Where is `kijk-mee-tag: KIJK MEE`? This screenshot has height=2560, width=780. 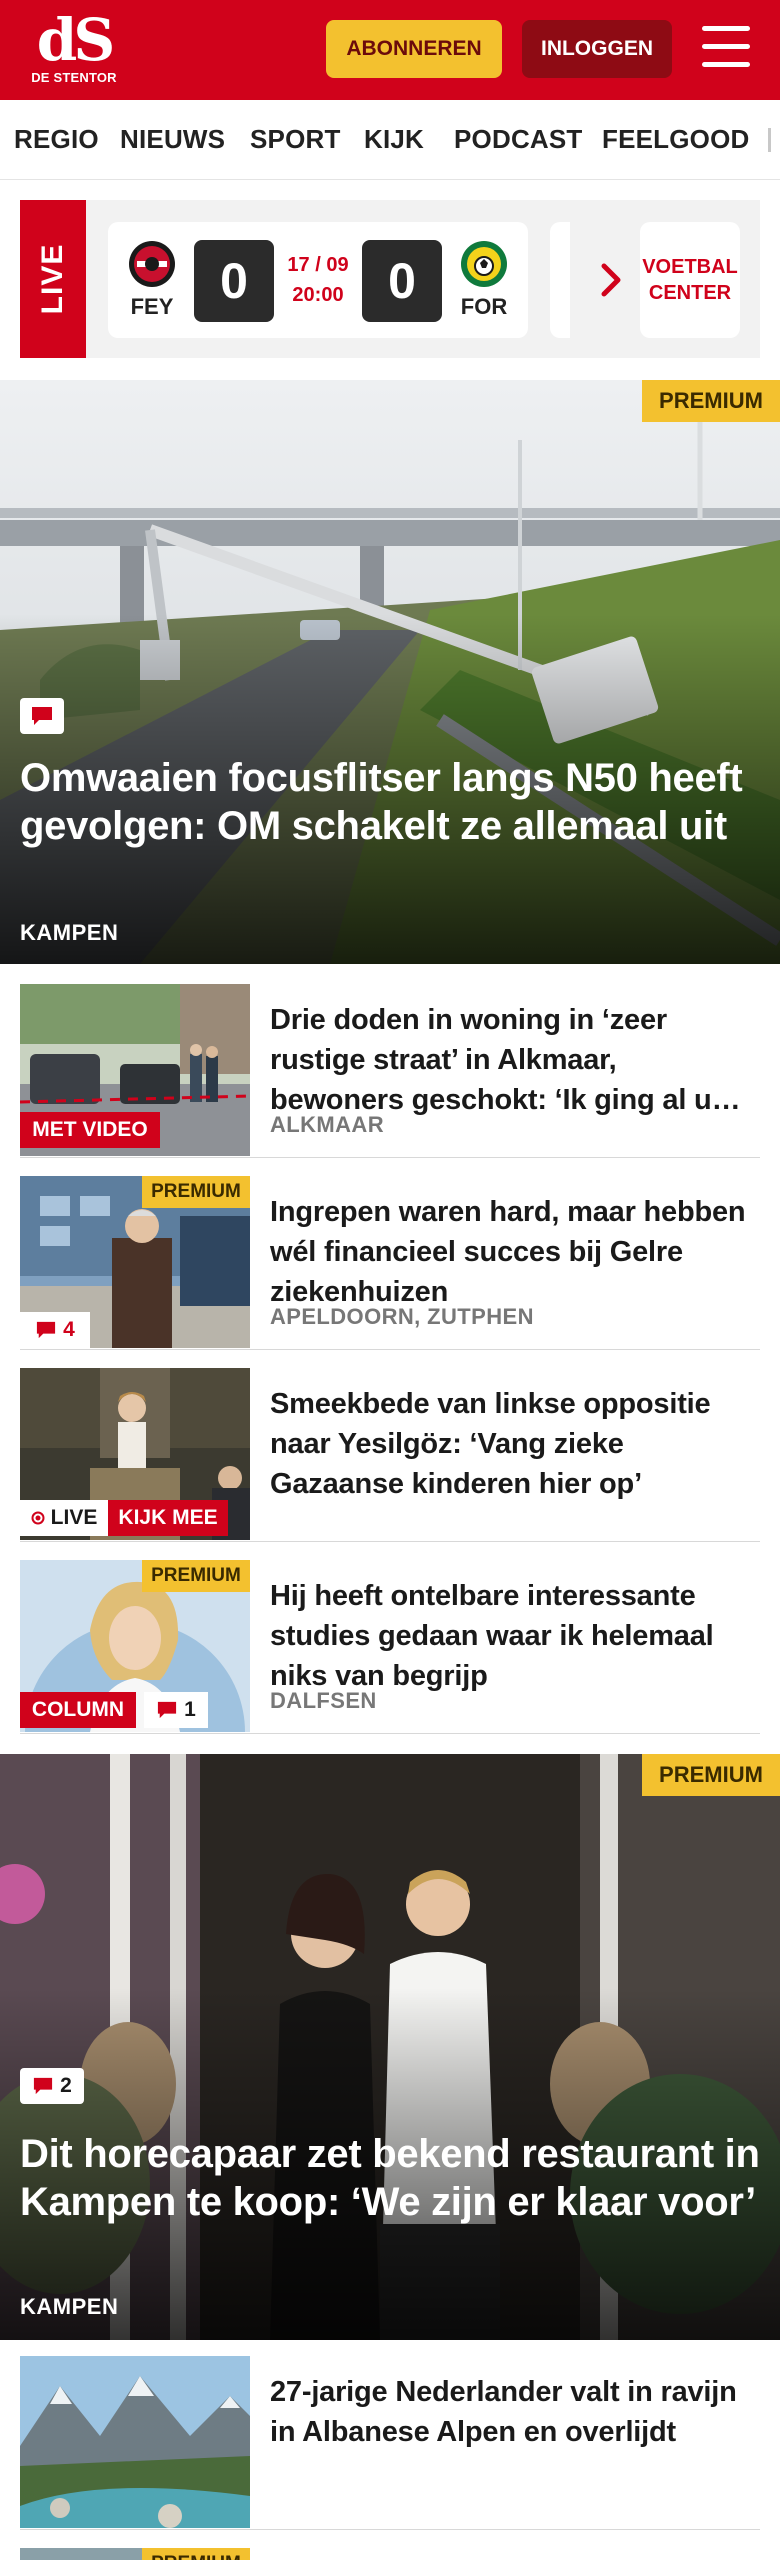
kijk-mee-tag: KIJK MEE is located at coordinates (168, 1518).